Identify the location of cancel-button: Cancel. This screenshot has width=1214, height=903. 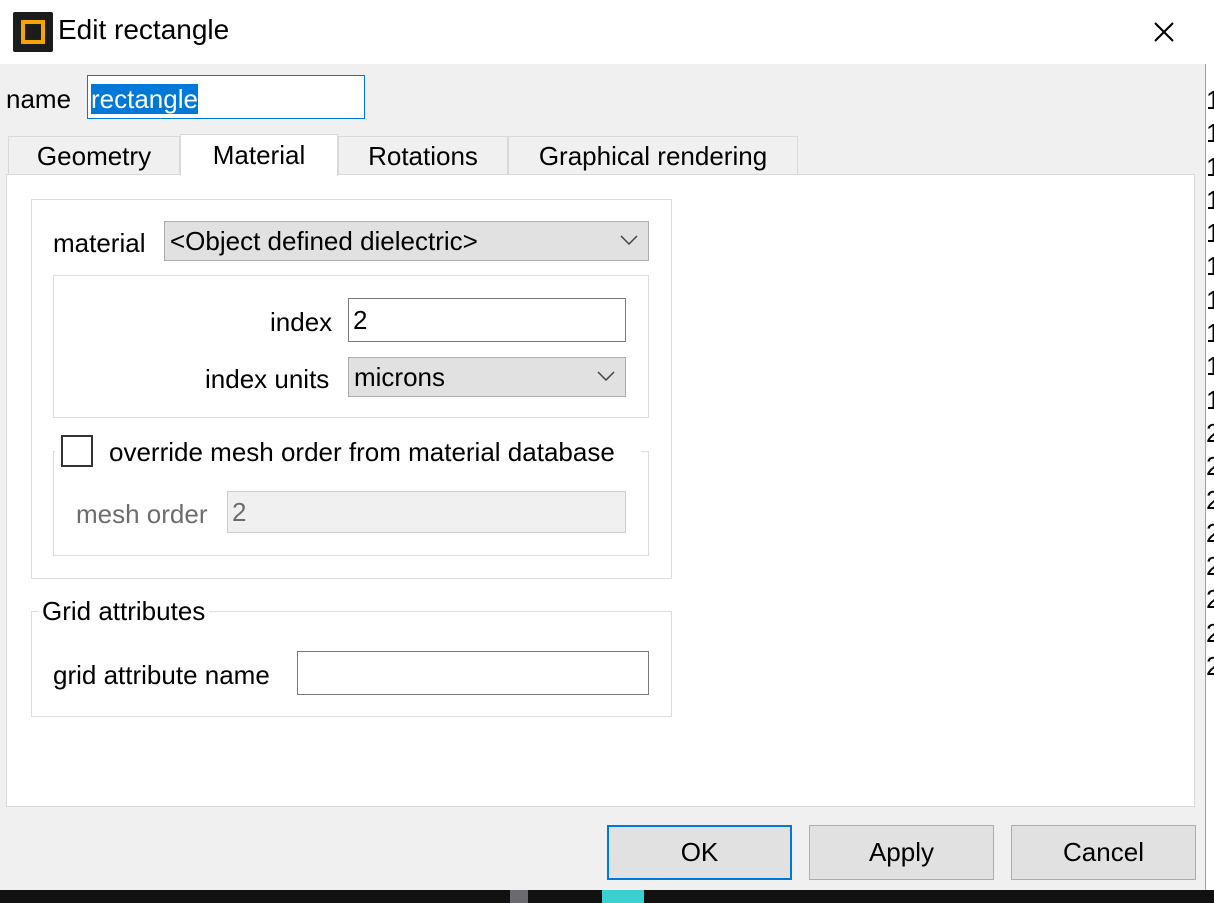
(1103, 852).